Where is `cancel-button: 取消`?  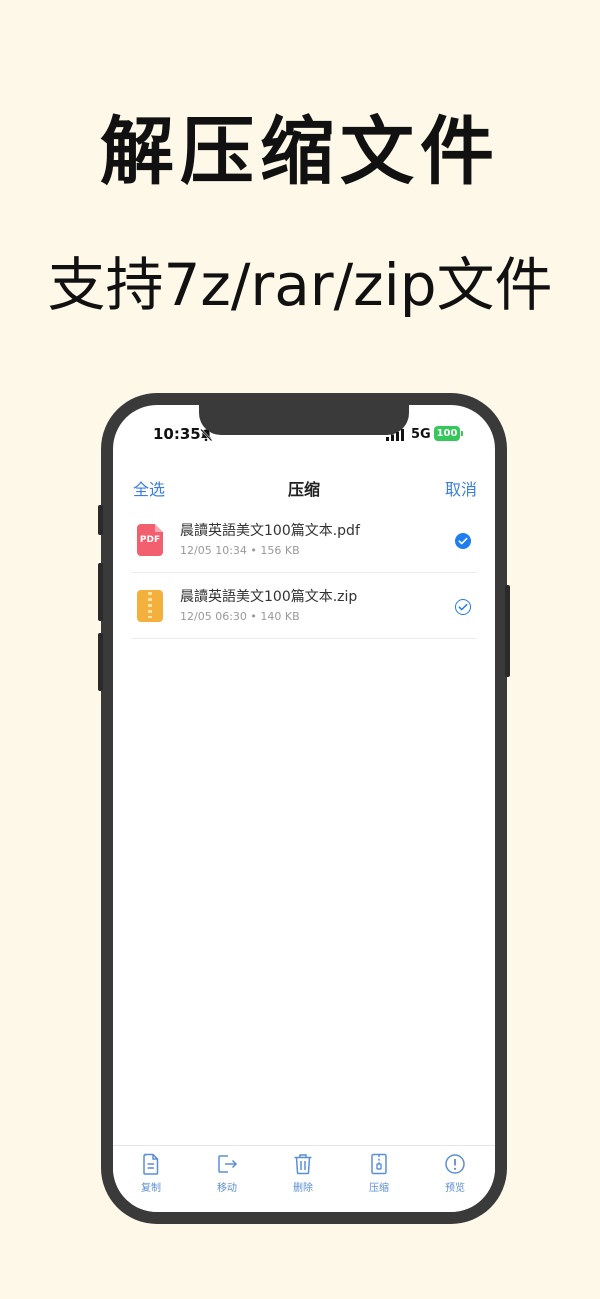
cancel-button: 取消 is located at coordinates (461, 488).